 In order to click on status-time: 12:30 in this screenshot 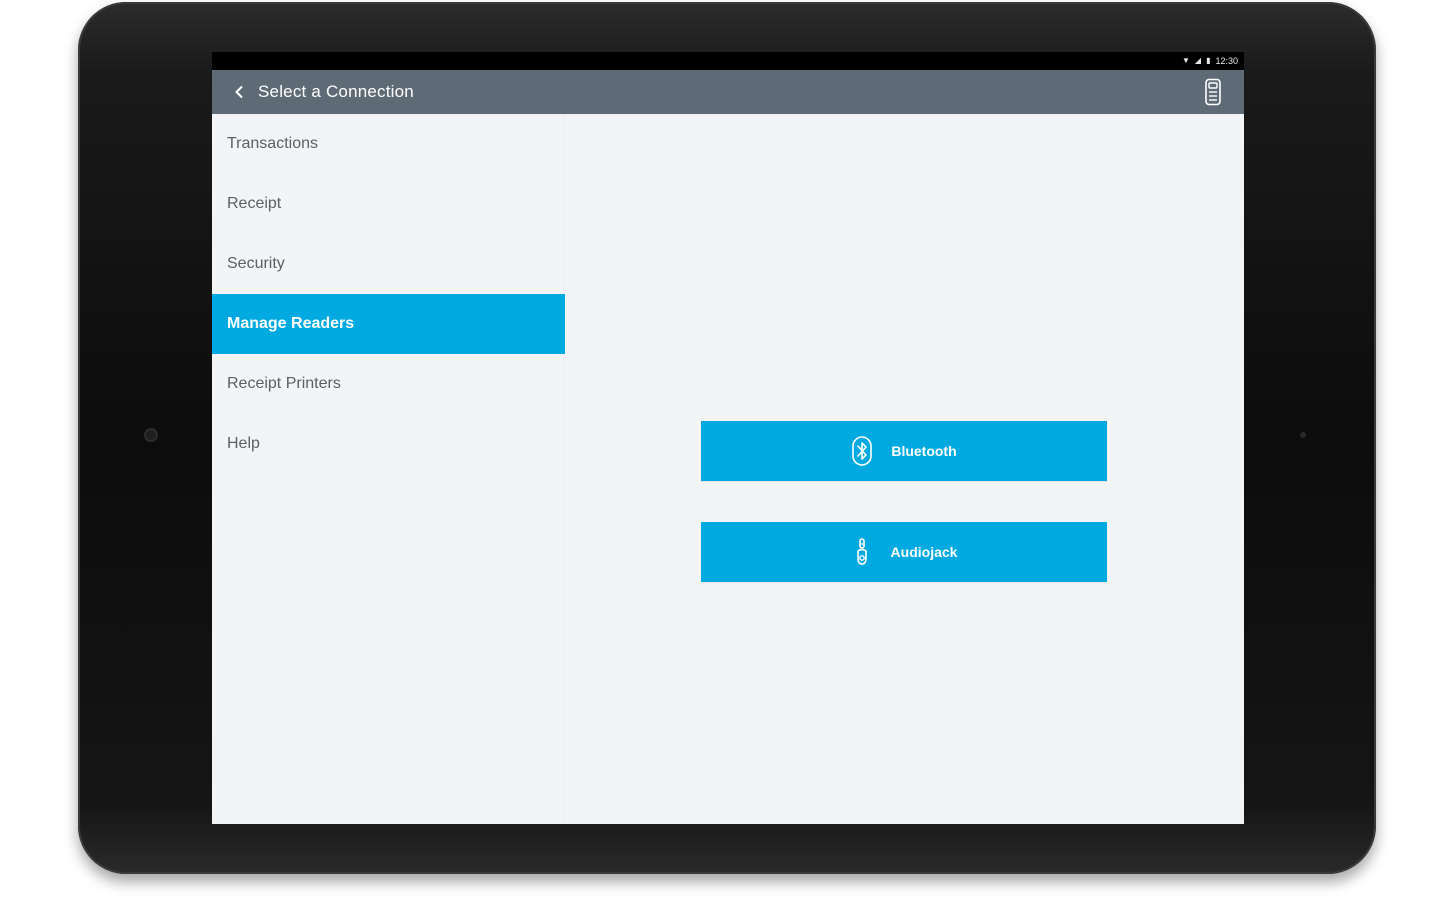, I will do `click(1226, 61)`.